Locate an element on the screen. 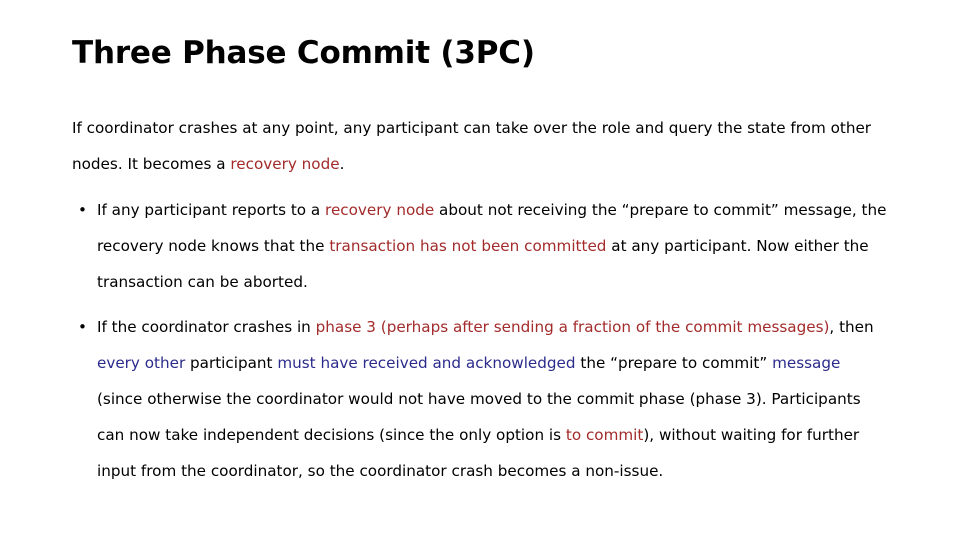  page-title: Three Phase Commit (3PC) is located at coordinates (303, 53).